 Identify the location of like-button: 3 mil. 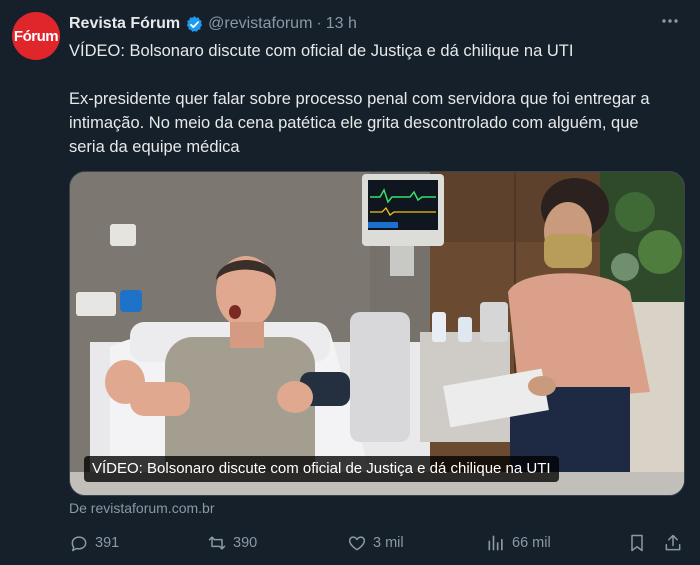
(375, 543).